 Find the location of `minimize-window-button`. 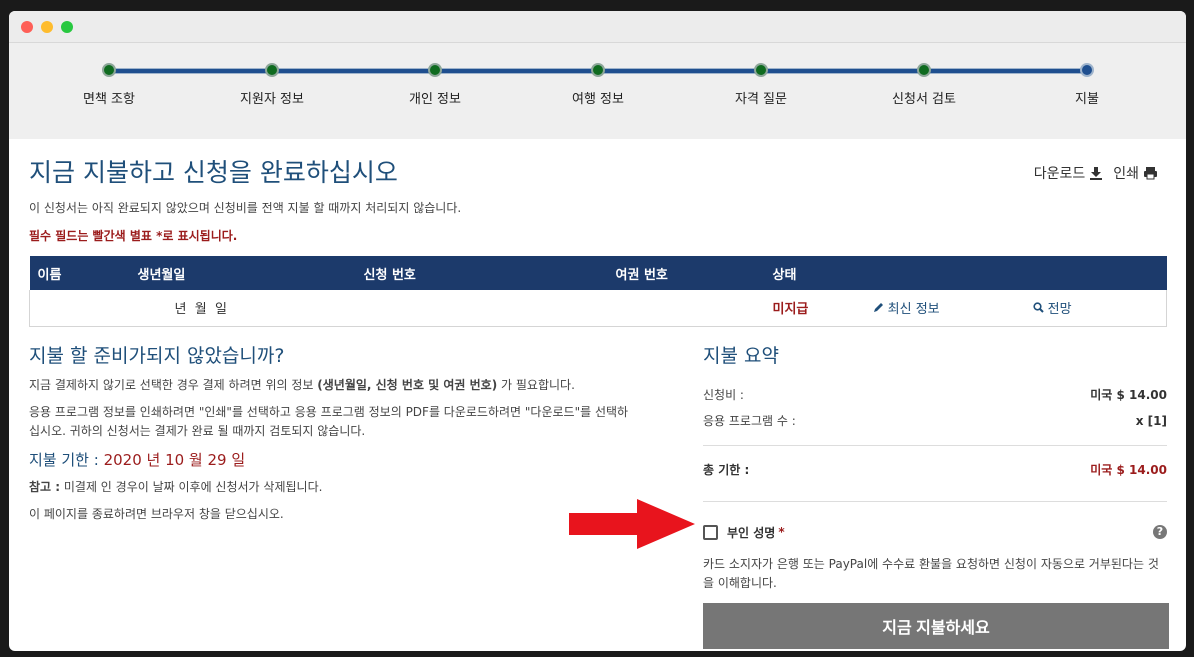

minimize-window-button is located at coordinates (47, 27).